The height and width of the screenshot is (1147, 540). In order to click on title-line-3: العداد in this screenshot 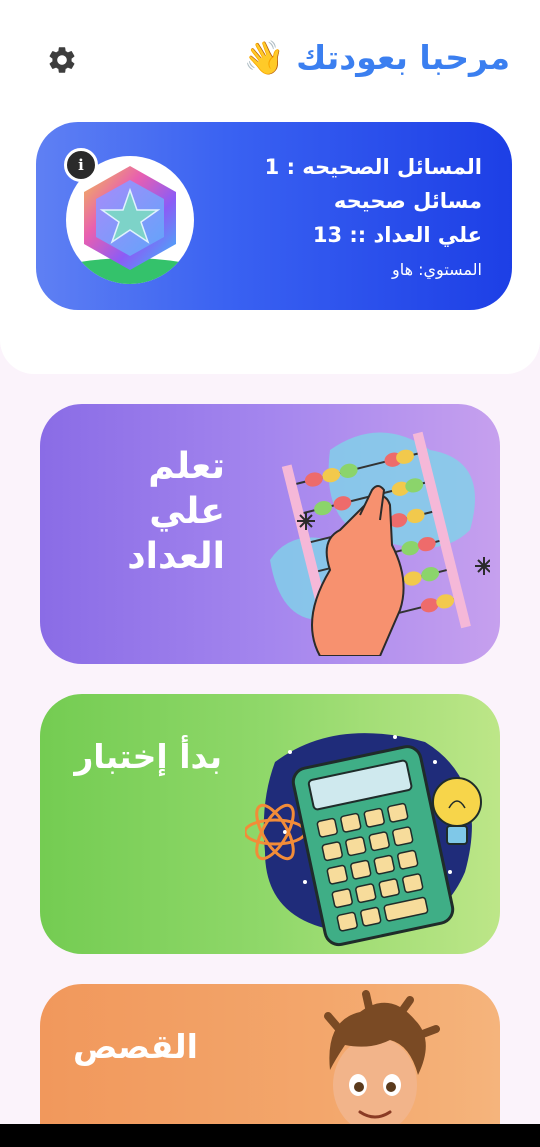, I will do `click(176, 556)`.